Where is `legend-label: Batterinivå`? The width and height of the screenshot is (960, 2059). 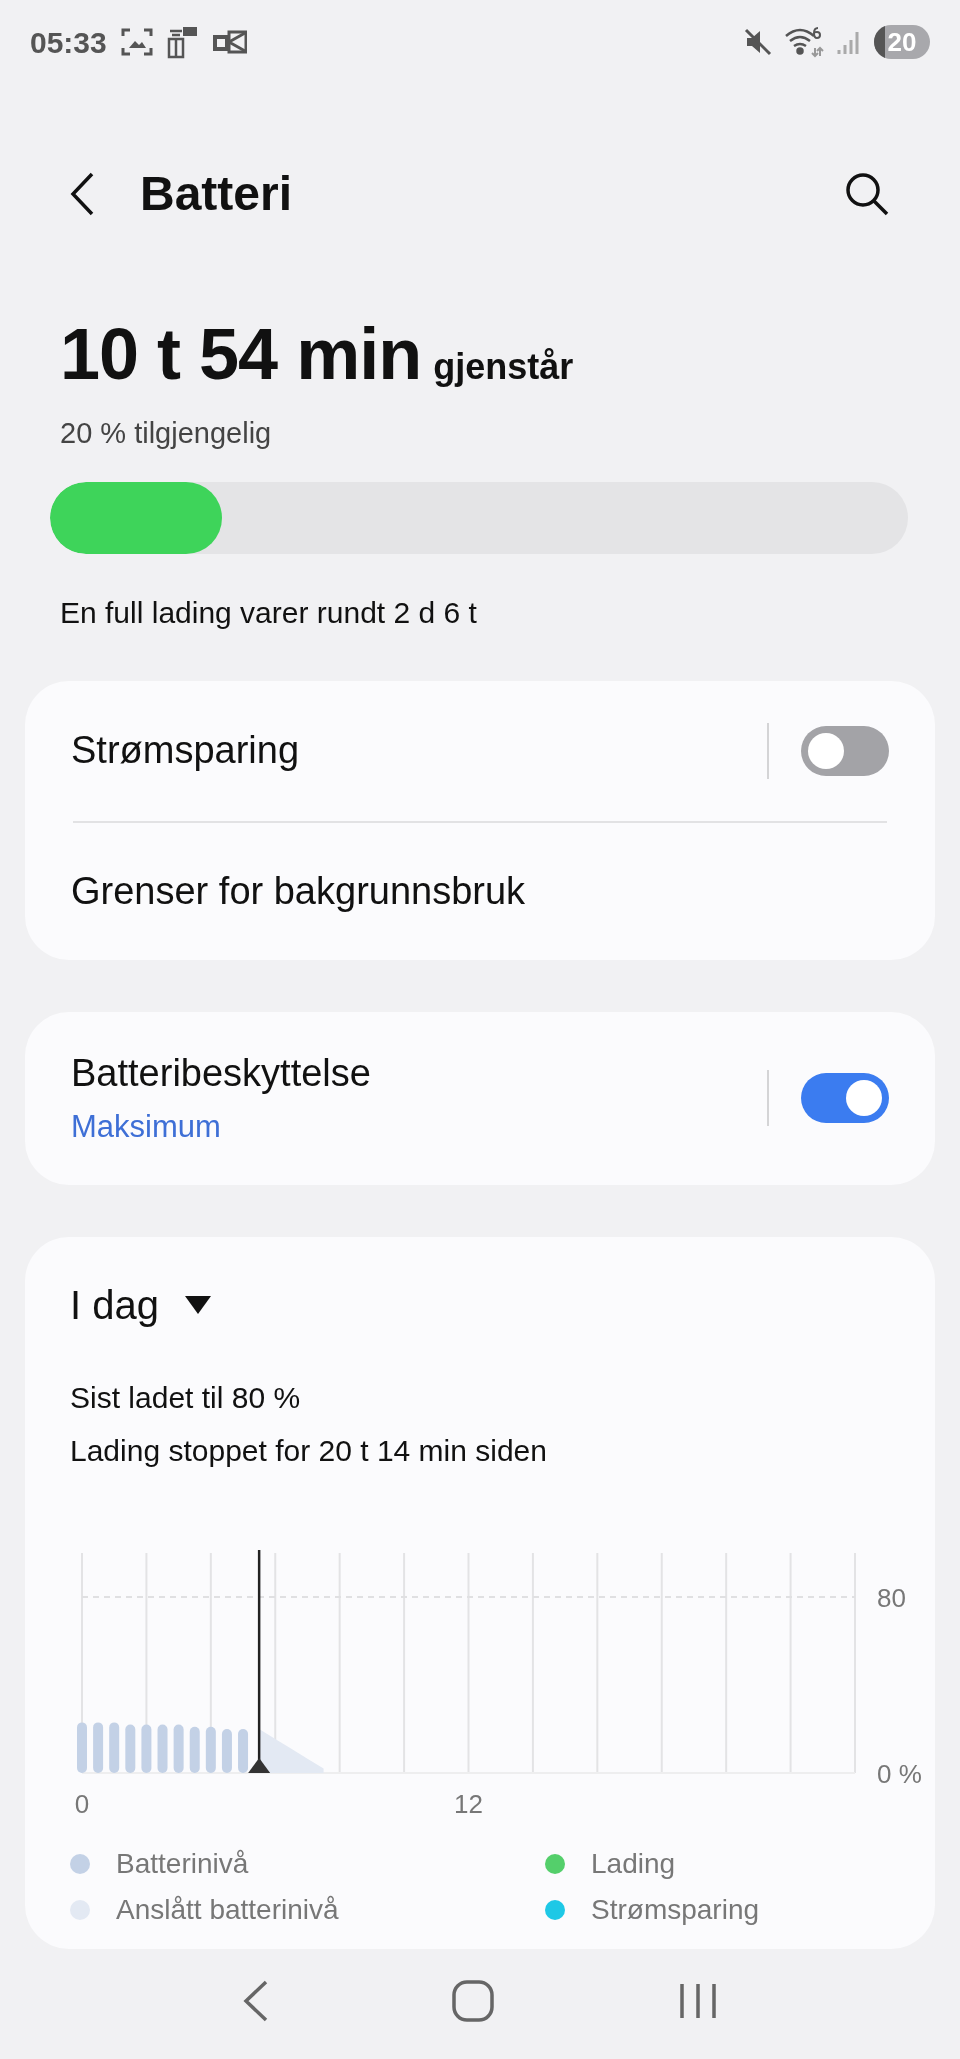
legend-label: Batterinivå is located at coordinates (182, 1863).